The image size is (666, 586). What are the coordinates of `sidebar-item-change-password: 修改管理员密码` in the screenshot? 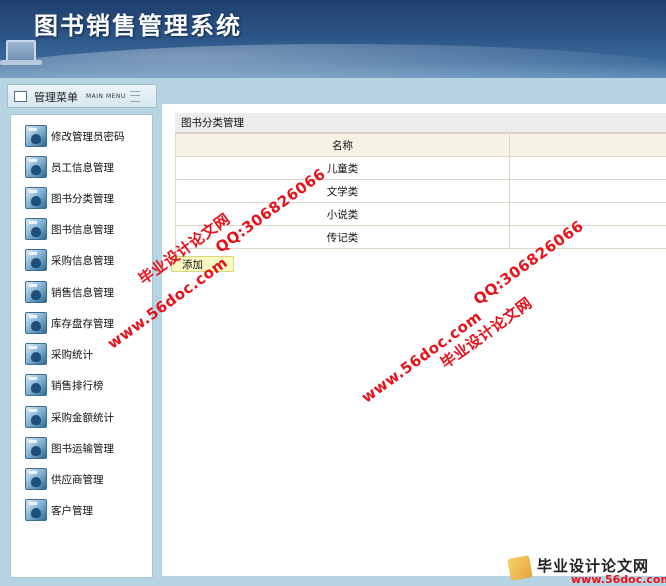 It's located at (87, 137).